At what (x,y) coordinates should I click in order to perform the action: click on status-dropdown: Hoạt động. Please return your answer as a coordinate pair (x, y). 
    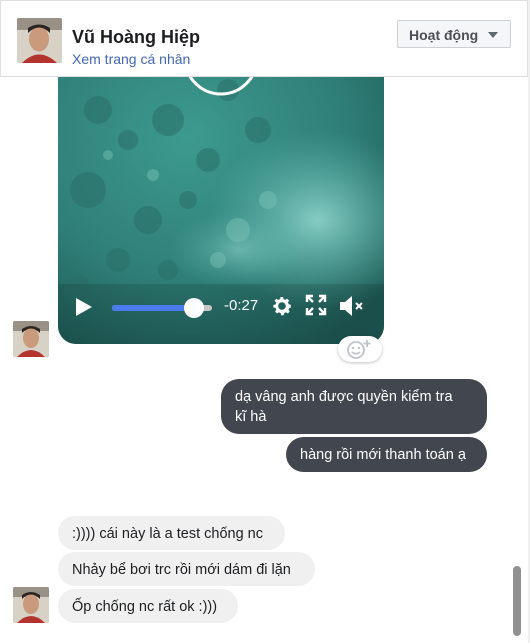
    Looking at the image, I should click on (454, 34).